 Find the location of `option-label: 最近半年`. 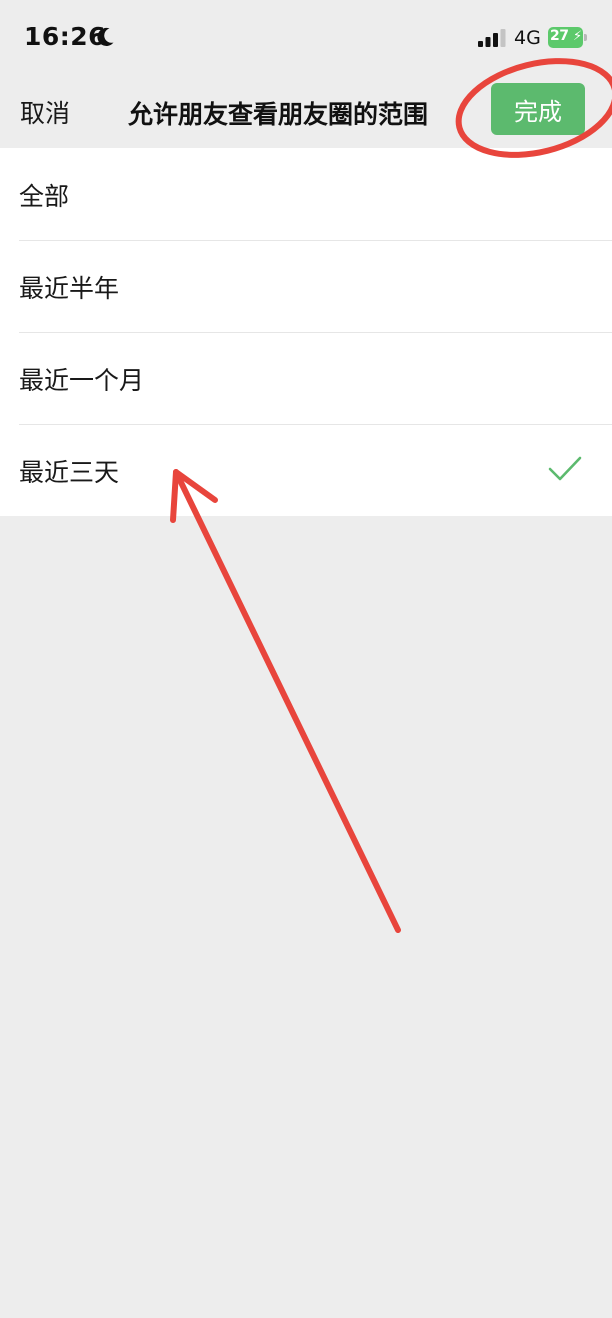

option-label: 最近半年 is located at coordinates (69, 288).